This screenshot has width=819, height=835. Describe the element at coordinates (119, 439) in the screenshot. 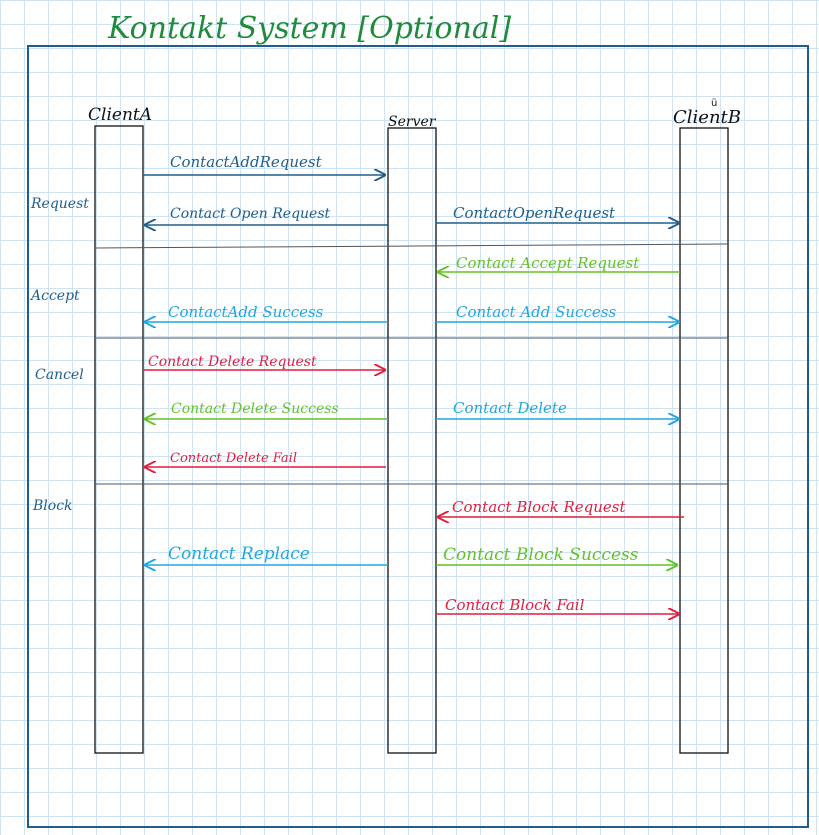

I see `lifeline-client-a` at that location.